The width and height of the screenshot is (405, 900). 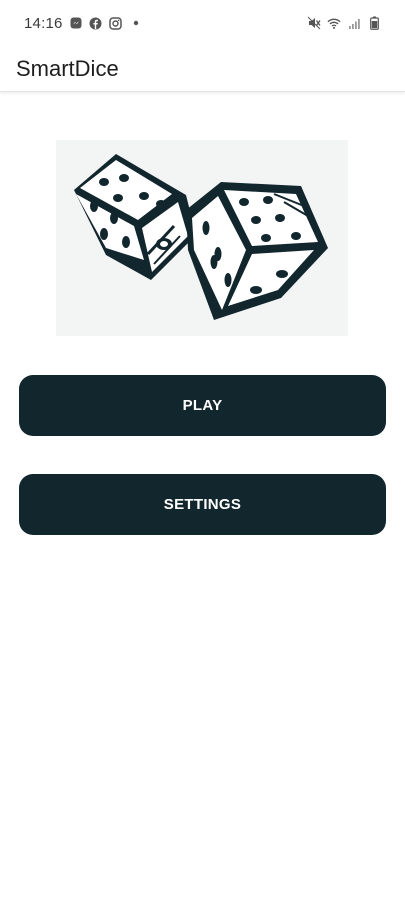 I want to click on mute-icon, so click(x=314, y=23).